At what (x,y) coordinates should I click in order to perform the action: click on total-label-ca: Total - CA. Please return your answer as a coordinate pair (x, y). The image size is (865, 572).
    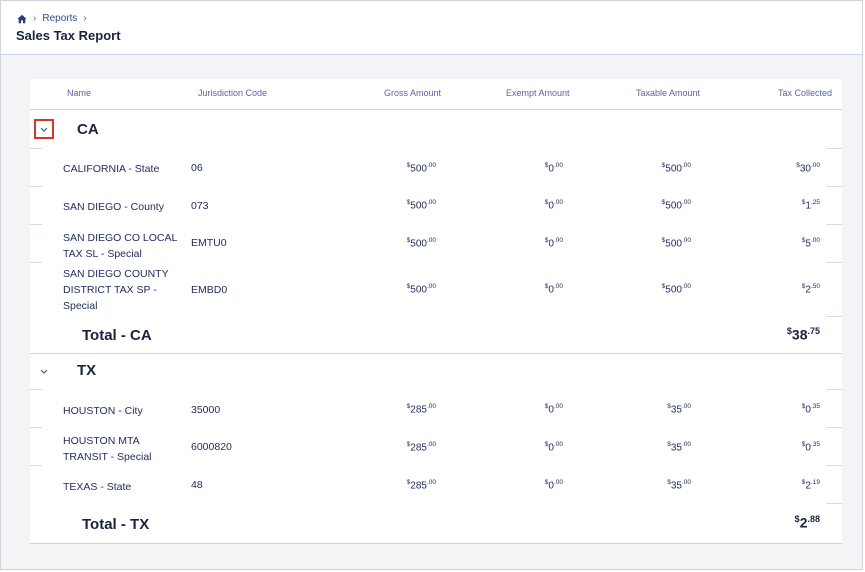
    Looking at the image, I should click on (117, 335).